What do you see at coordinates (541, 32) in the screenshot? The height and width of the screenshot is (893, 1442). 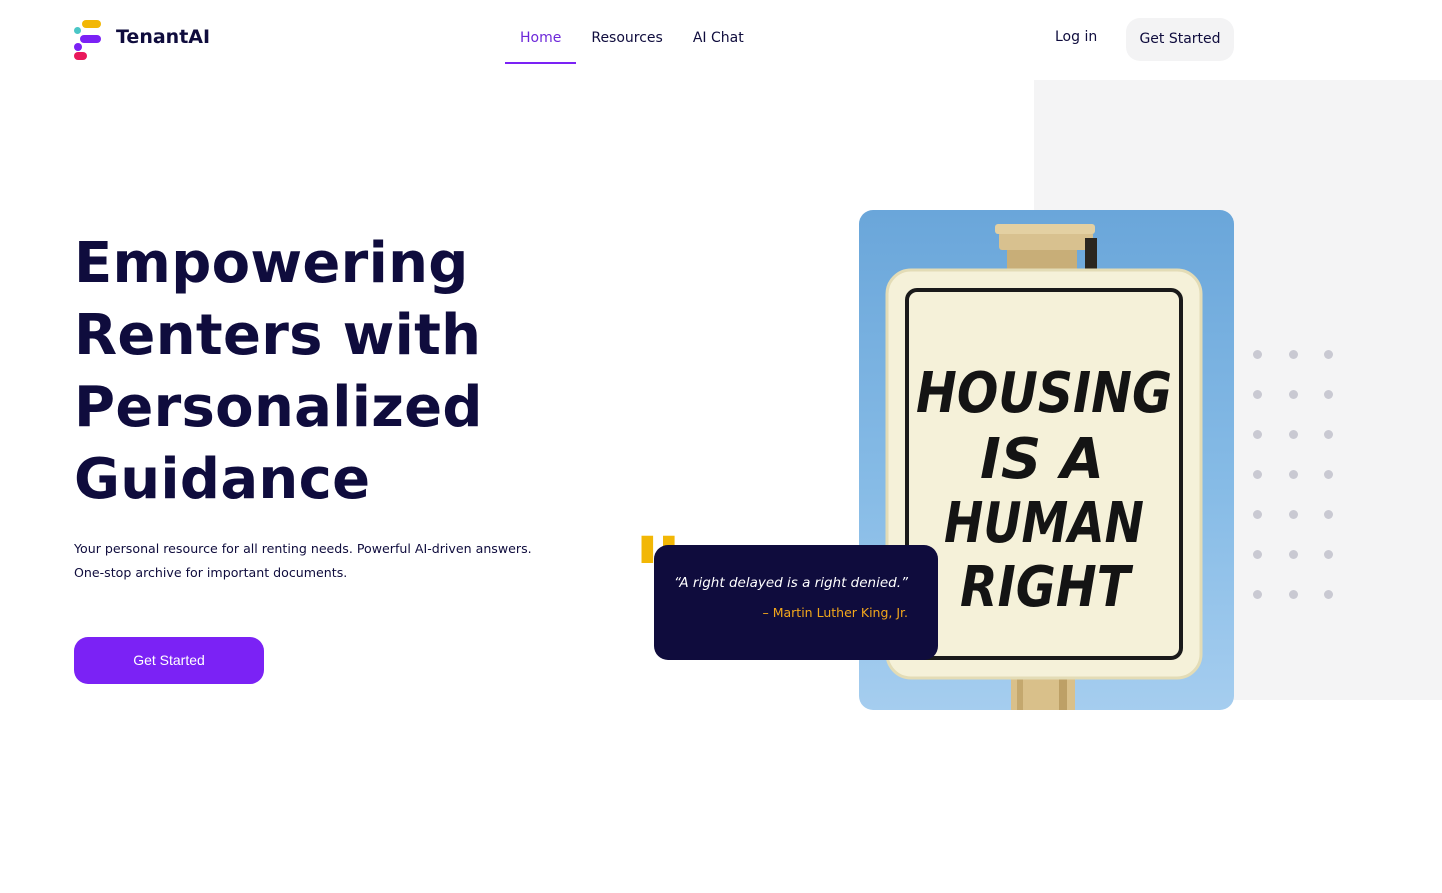 I see `nav-item-home: Home` at bounding box center [541, 32].